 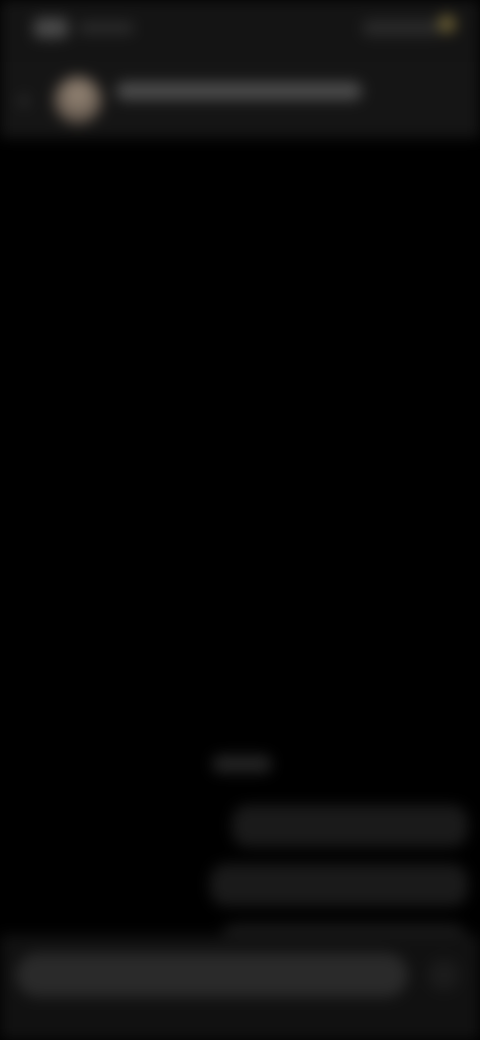 What do you see at coordinates (242, 764) in the screenshot?
I see `date-separator` at bounding box center [242, 764].